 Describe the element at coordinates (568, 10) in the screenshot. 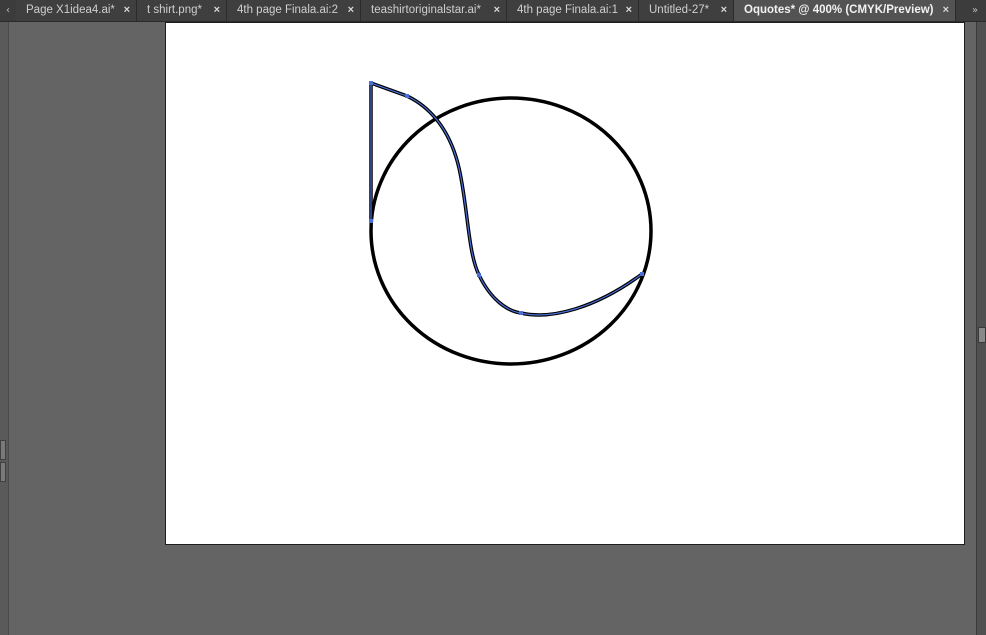

I see `tab-label: 4th page Finala.ai:1` at that location.